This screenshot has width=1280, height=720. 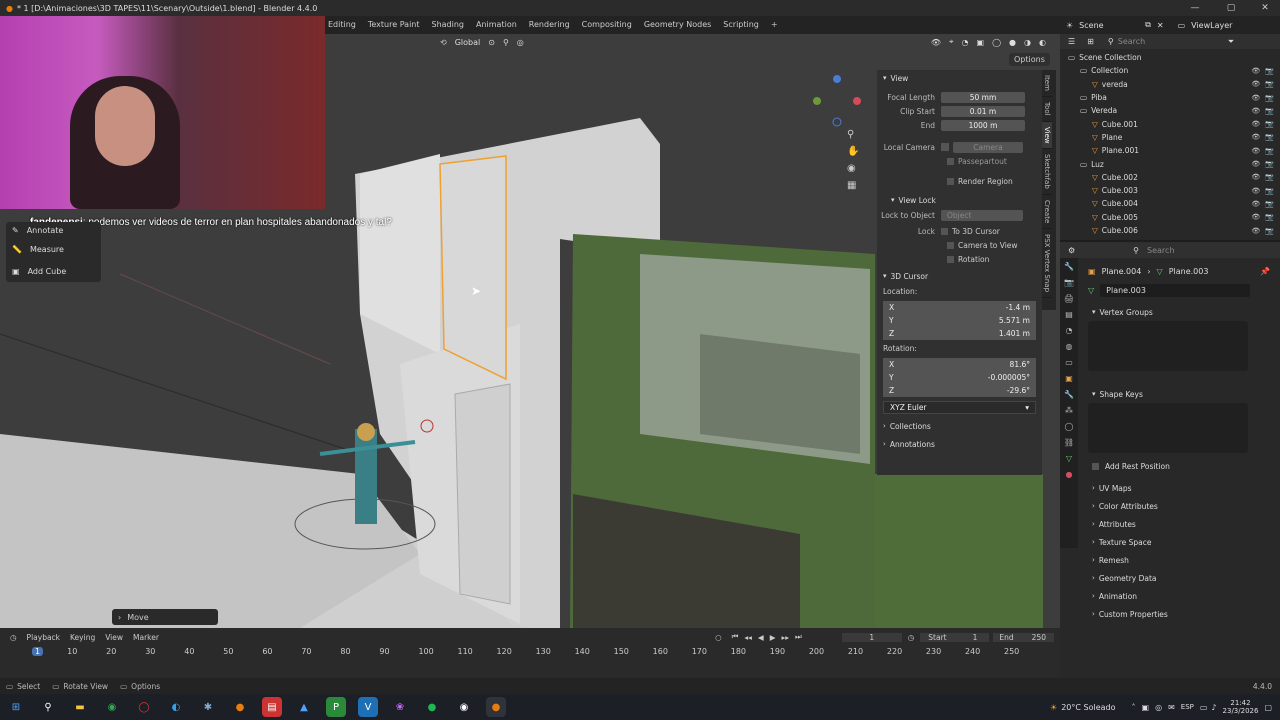 What do you see at coordinates (959, 333) in the screenshot?
I see `cursor-location-z: Z 1.401 m` at bounding box center [959, 333].